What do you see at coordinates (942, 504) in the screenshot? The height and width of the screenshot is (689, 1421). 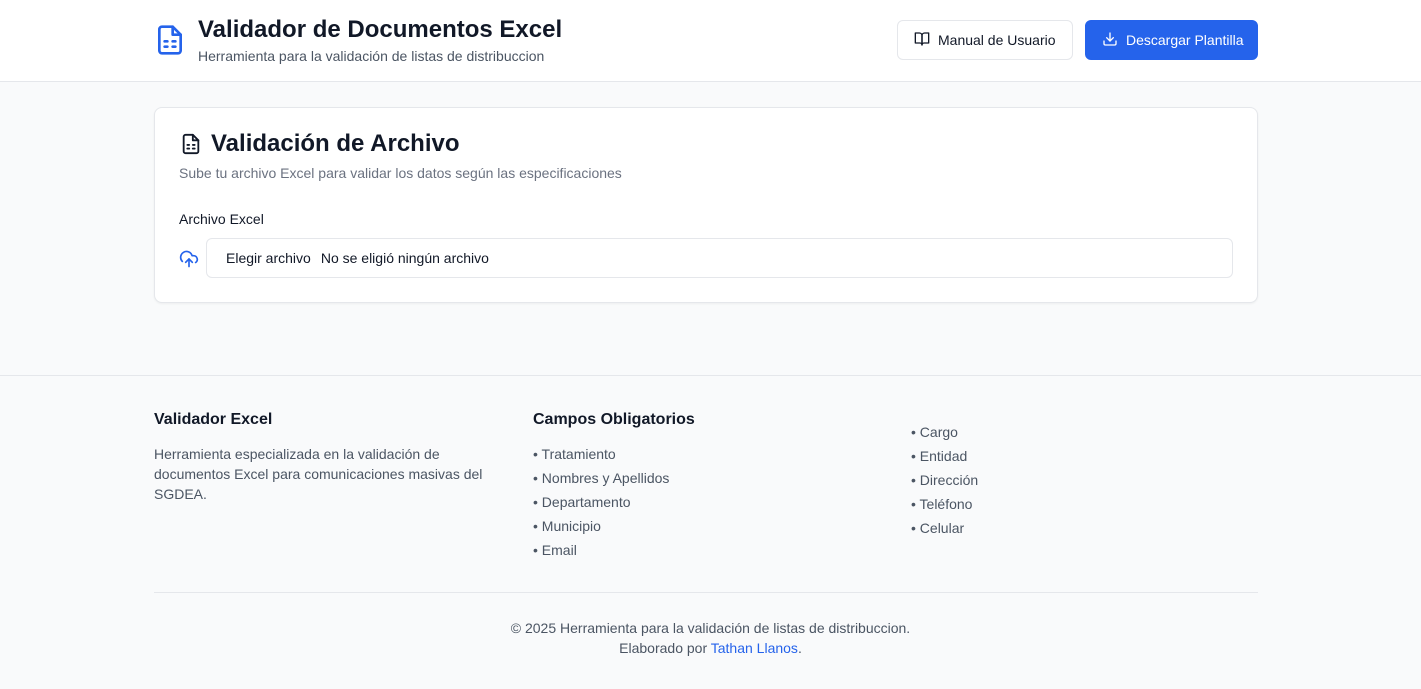 I see `list-item: • Teléfono` at bounding box center [942, 504].